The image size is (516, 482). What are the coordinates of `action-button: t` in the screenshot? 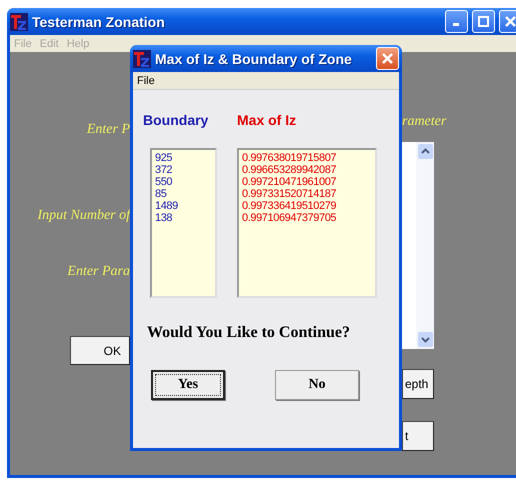 It's located at (418, 436).